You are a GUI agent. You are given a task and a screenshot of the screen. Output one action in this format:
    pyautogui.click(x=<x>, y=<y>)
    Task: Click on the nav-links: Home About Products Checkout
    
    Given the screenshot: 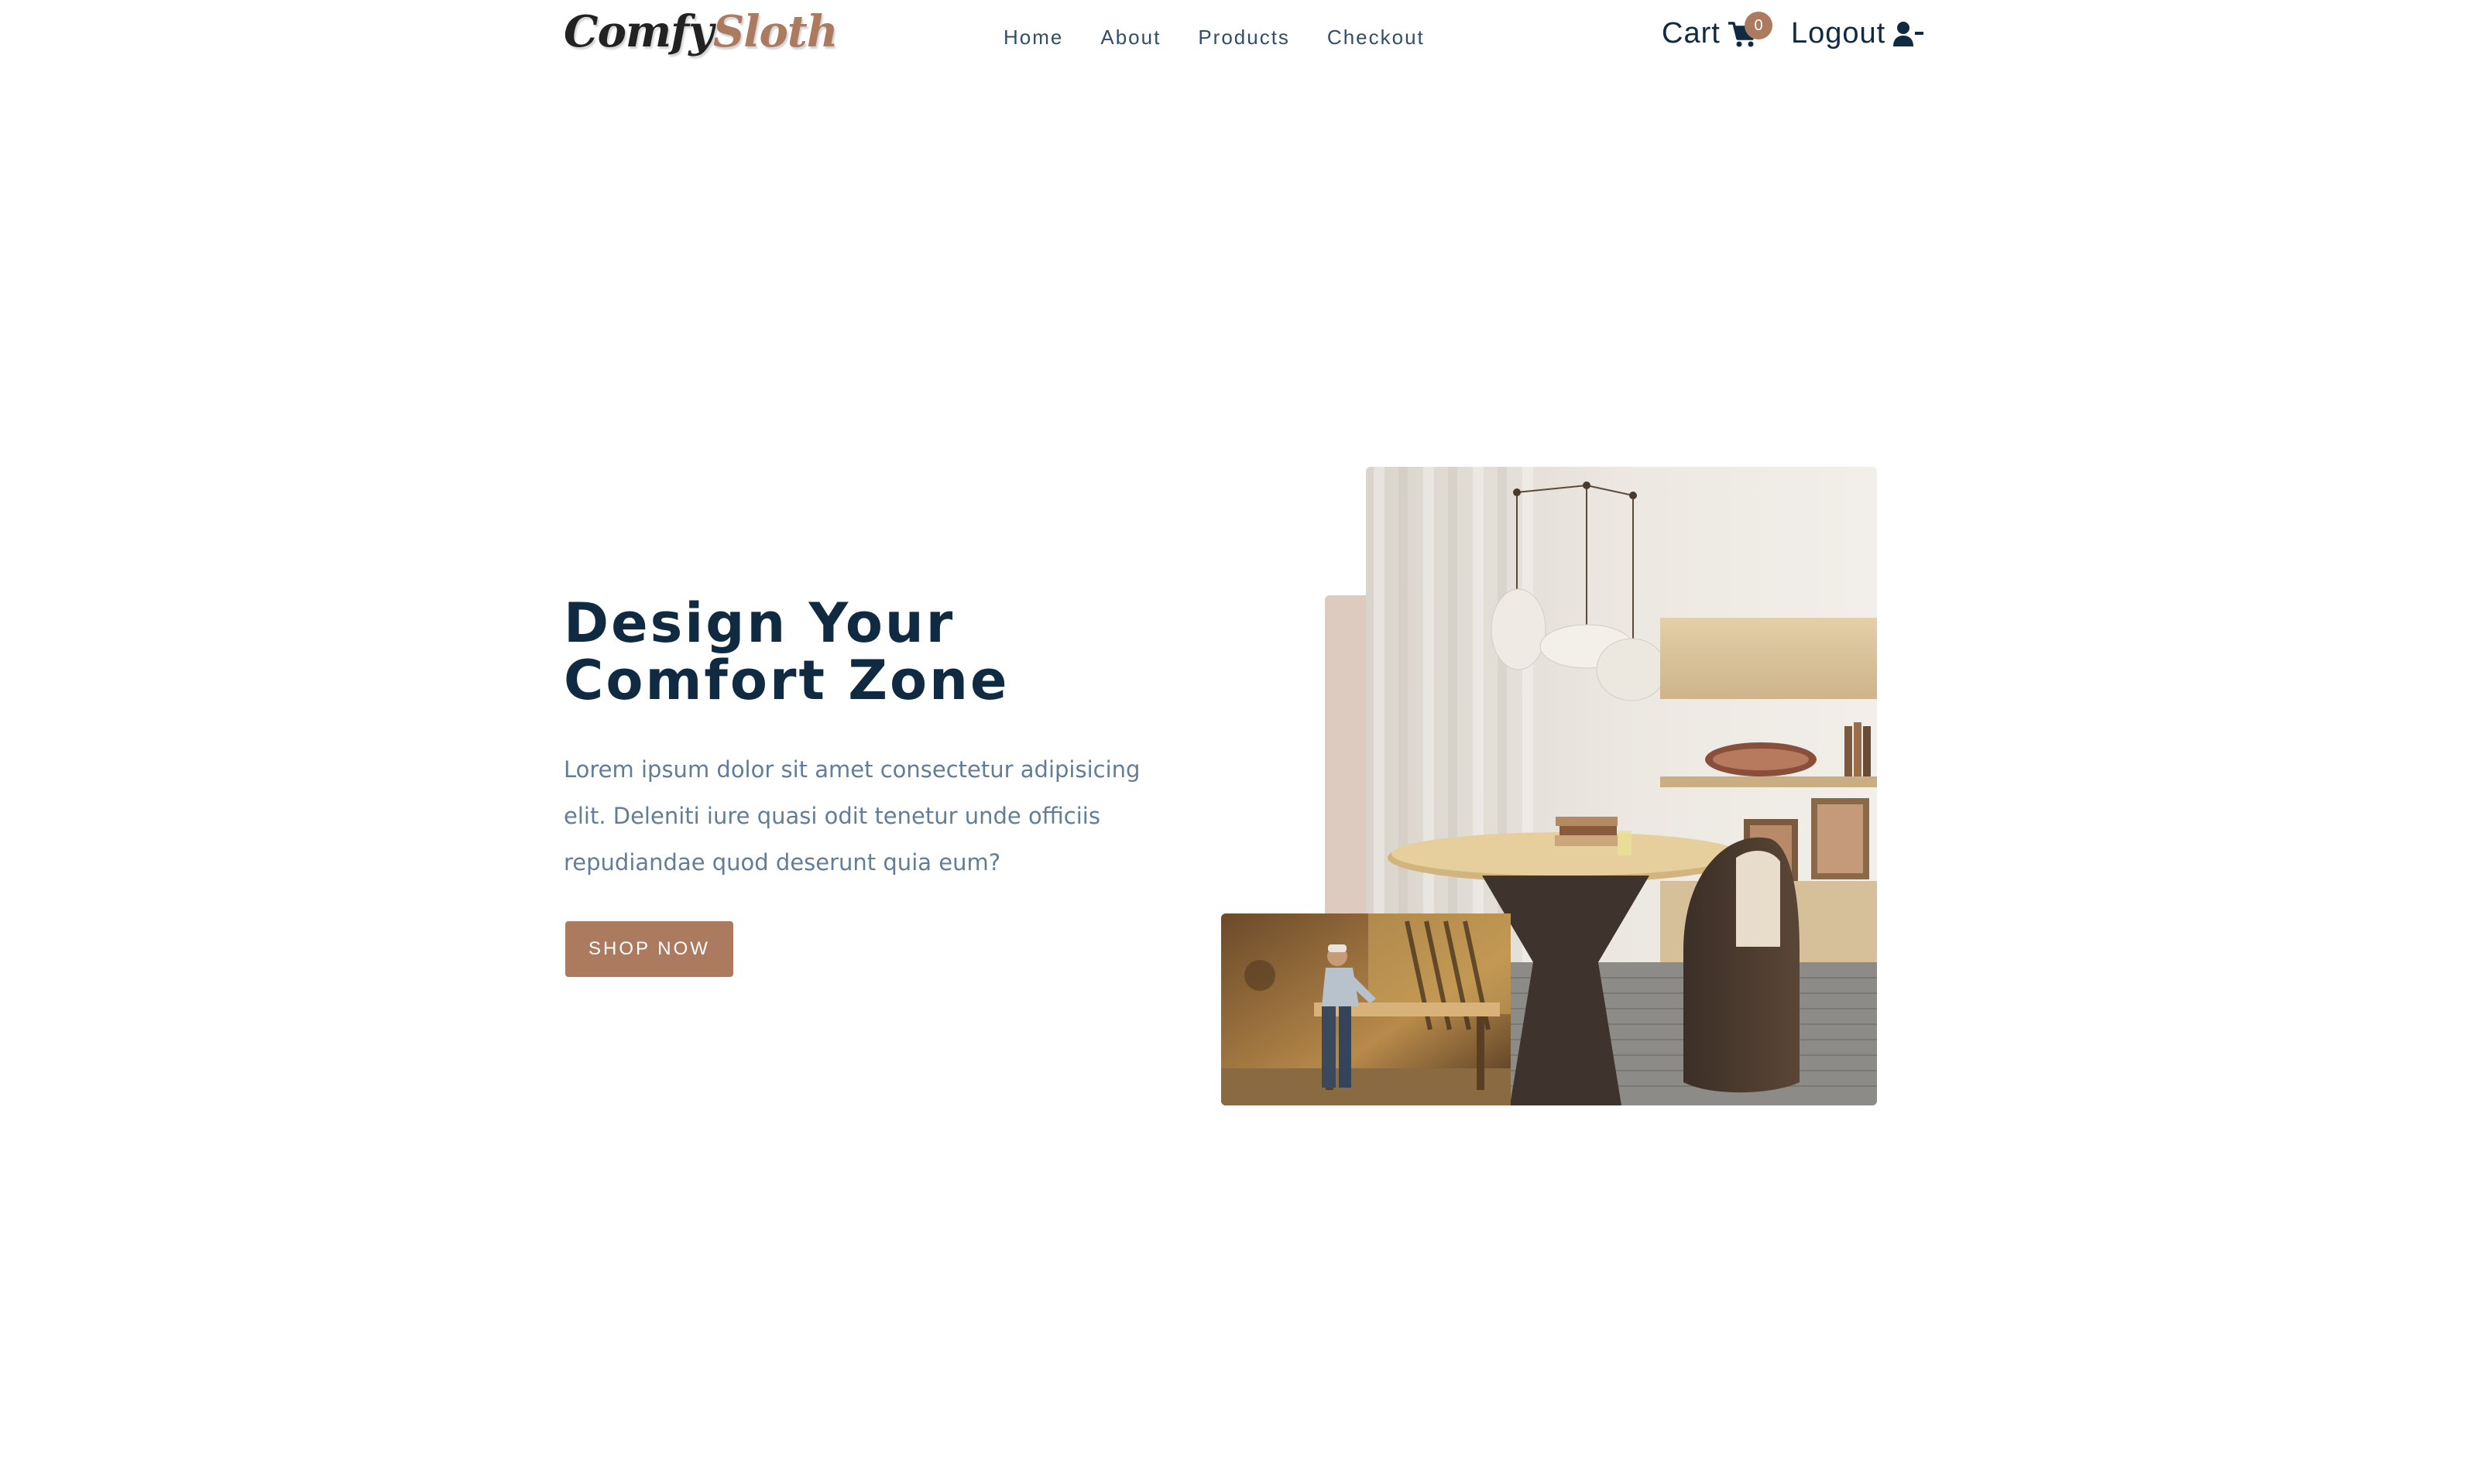 What is the action you would take?
    pyautogui.click(x=1214, y=38)
    